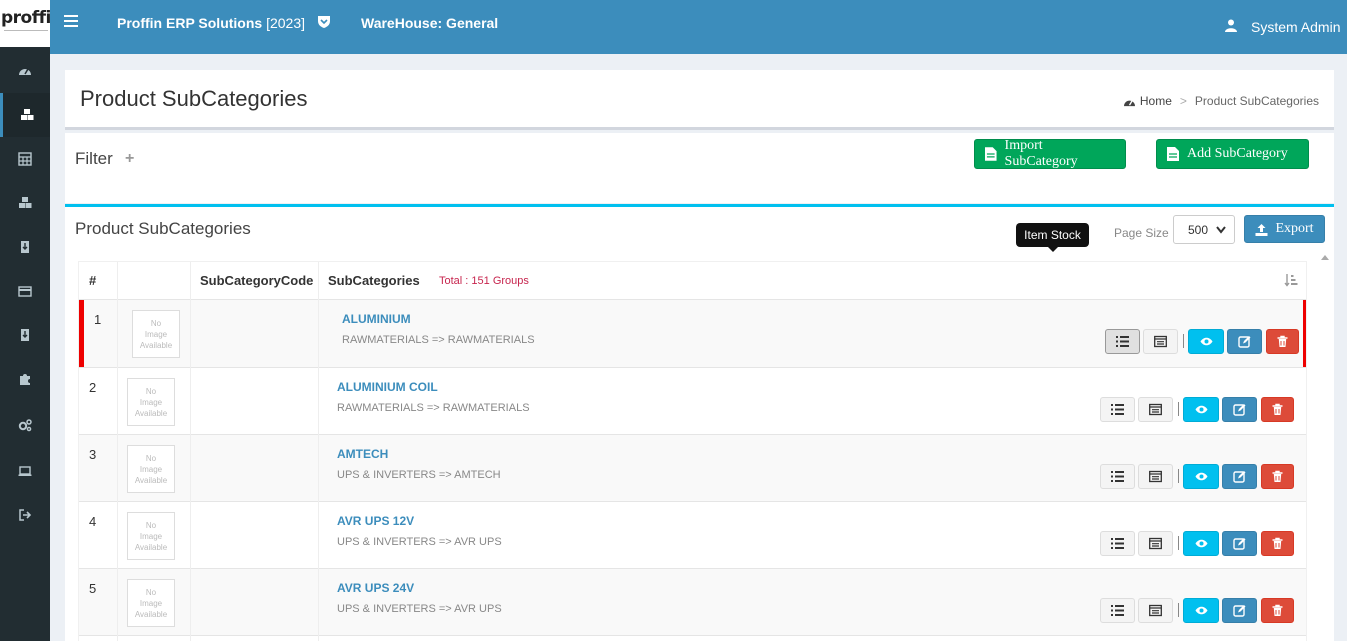 The width and height of the screenshot is (1347, 641). I want to click on app-title: Proffin ERP Solutions [2023], so click(211, 23).